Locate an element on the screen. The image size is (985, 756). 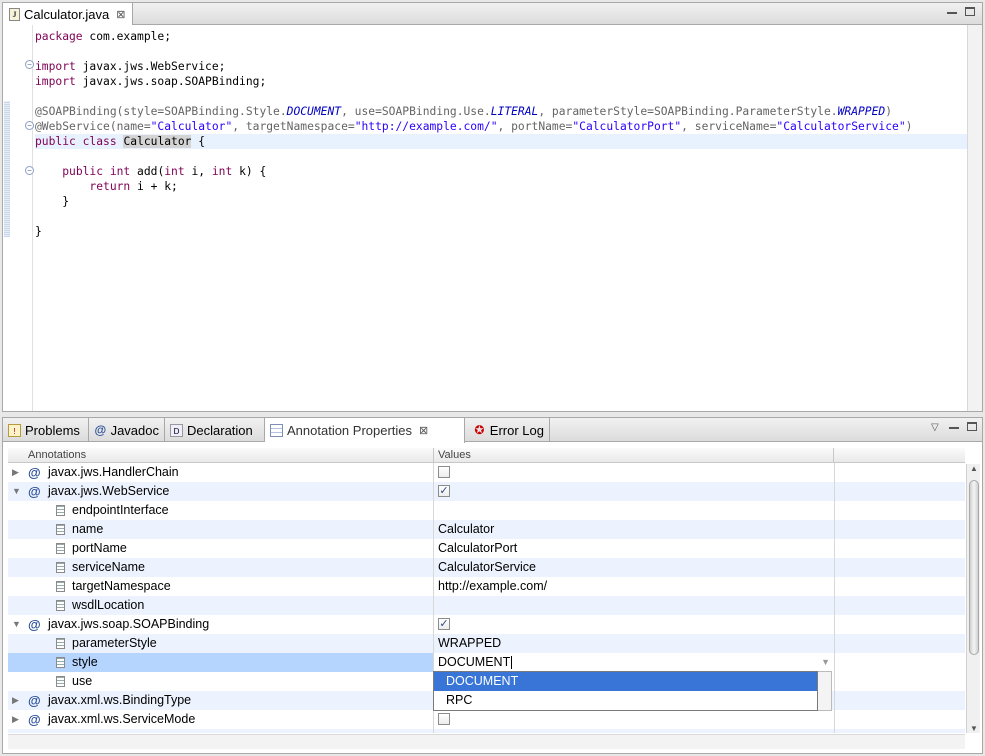
row-label: javax.xml.ws.BindingType is located at coordinates (120, 700).